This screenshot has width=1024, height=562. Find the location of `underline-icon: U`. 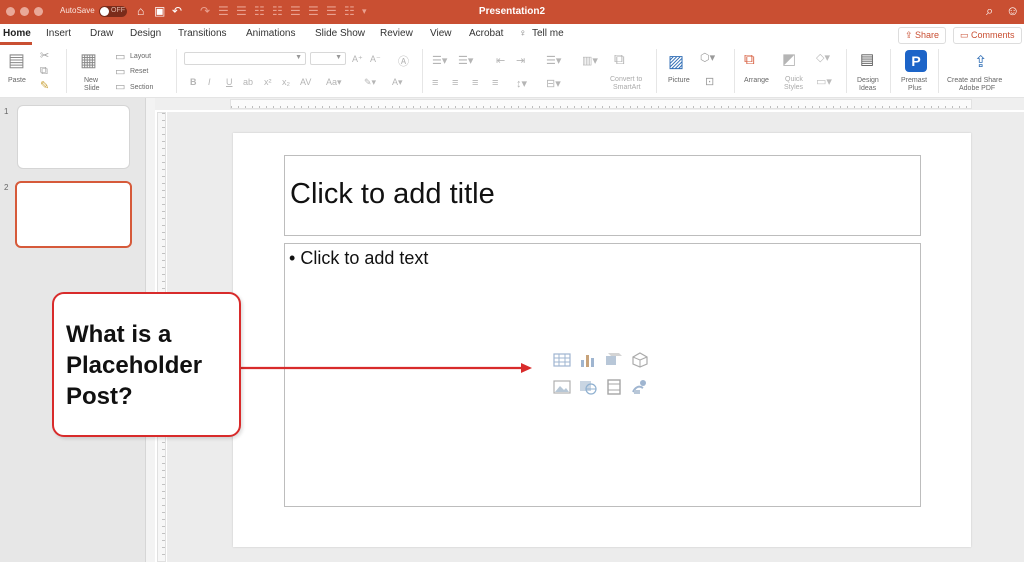

underline-icon: U is located at coordinates (229, 82).